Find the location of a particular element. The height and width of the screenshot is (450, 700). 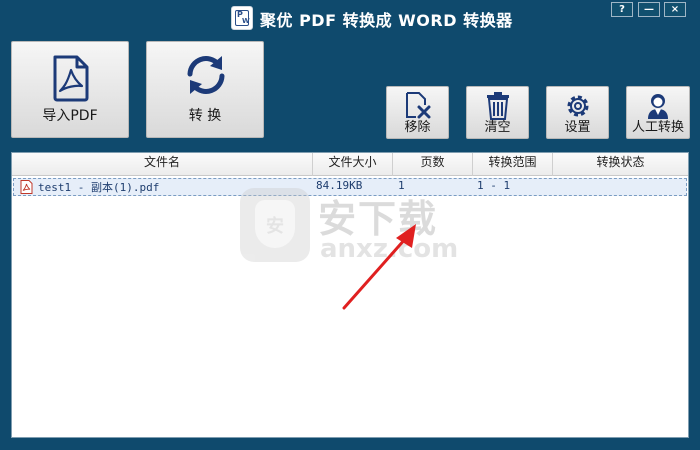

minimize-button: — is located at coordinates (649, 9).